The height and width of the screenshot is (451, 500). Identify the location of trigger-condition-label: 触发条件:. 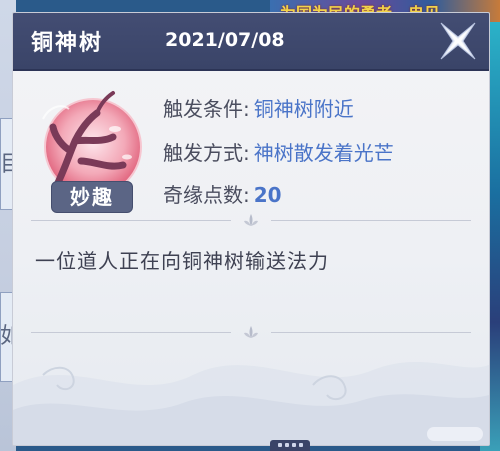
(206, 109).